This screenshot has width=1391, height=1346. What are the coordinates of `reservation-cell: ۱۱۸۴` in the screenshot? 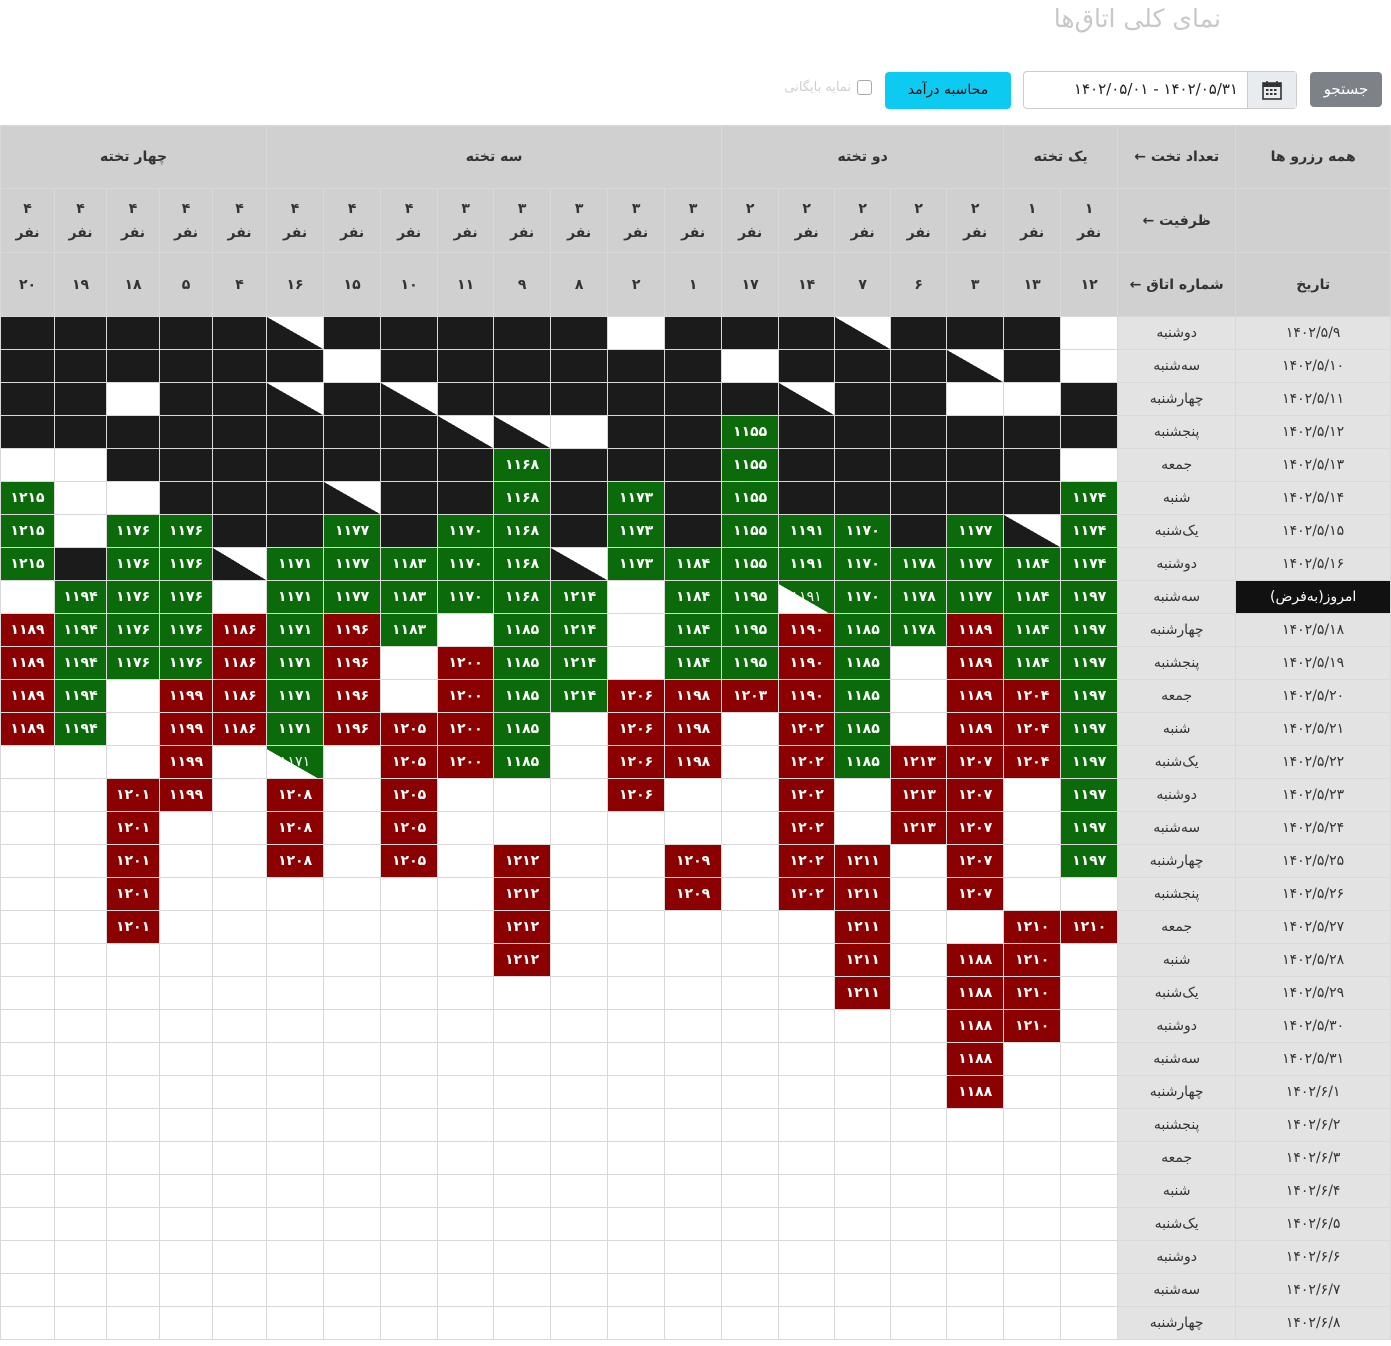 It's located at (1032, 663).